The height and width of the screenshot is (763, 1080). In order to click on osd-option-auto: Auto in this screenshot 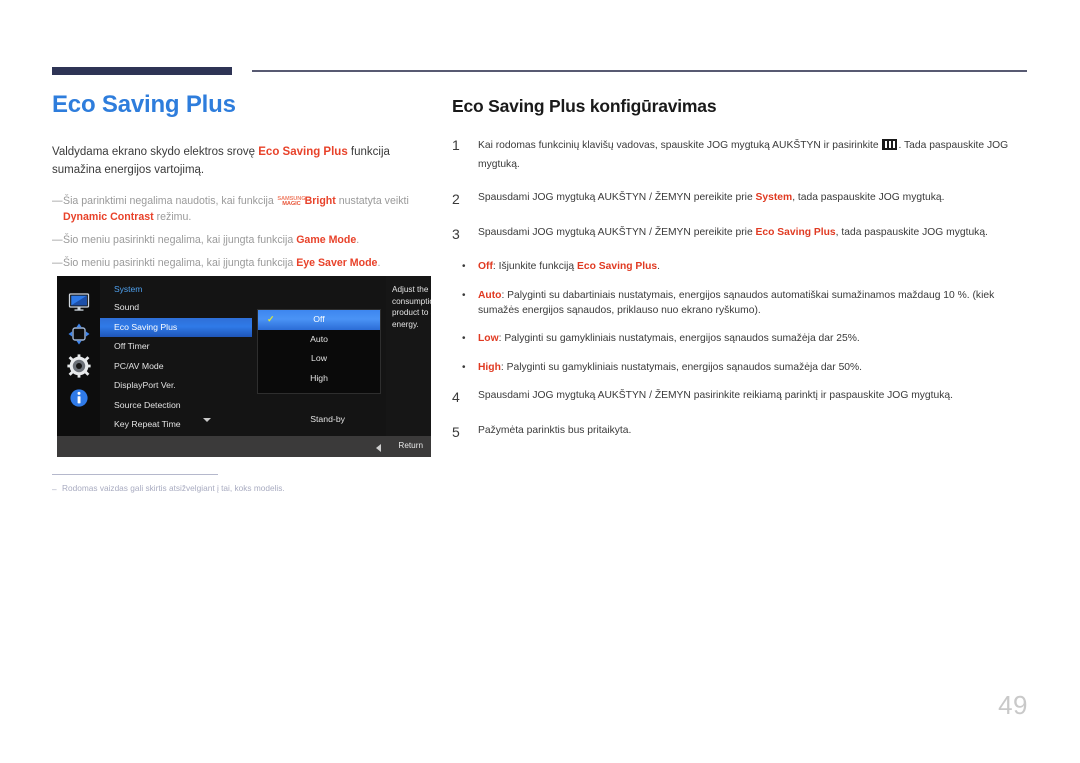, I will do `click(319, 340)`.